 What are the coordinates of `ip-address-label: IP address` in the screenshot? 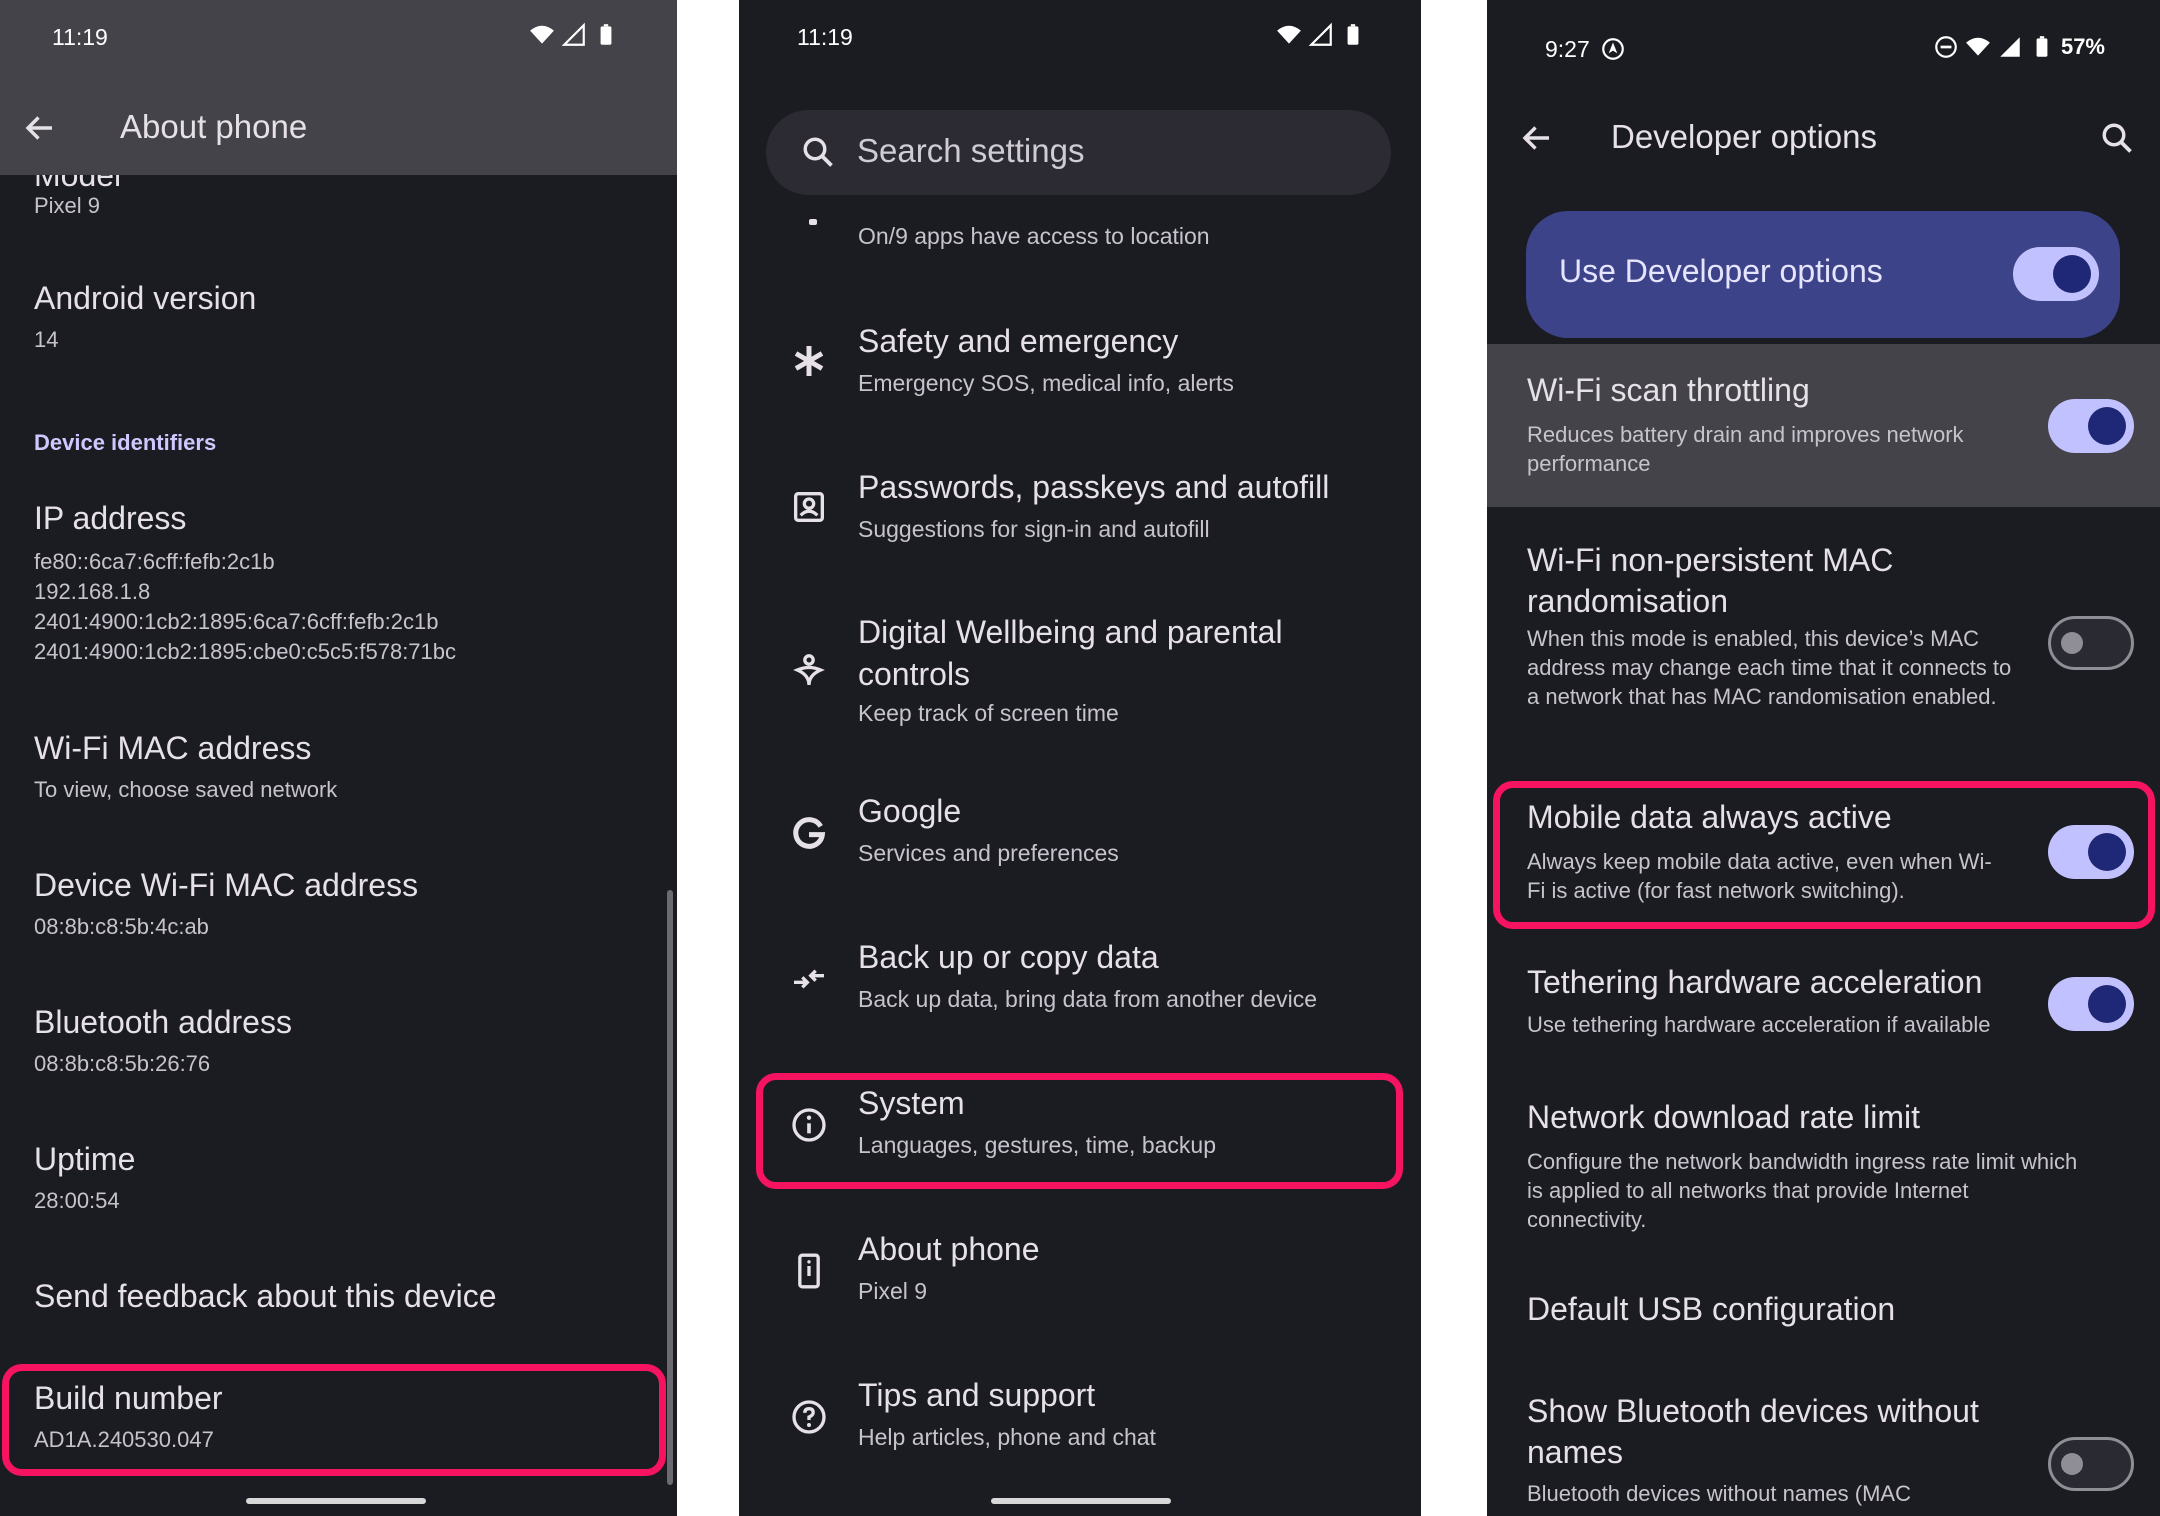 It's located at (110, 518).